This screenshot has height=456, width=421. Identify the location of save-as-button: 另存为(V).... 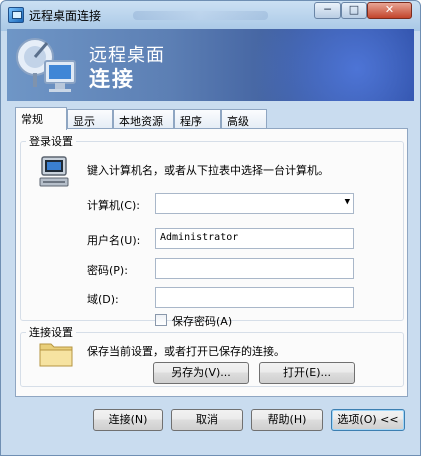
(201, 373).